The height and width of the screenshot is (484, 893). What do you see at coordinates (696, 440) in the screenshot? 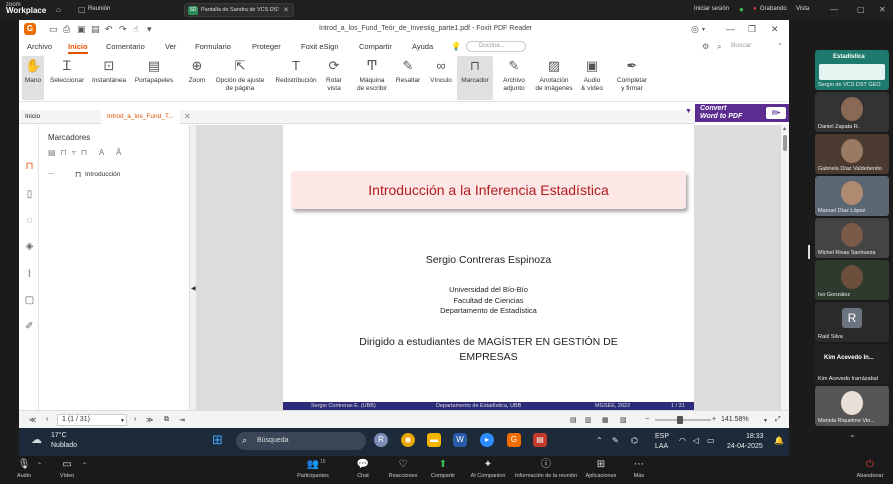
I see `volume-icon: ◁` at bounding box center [696, 440].